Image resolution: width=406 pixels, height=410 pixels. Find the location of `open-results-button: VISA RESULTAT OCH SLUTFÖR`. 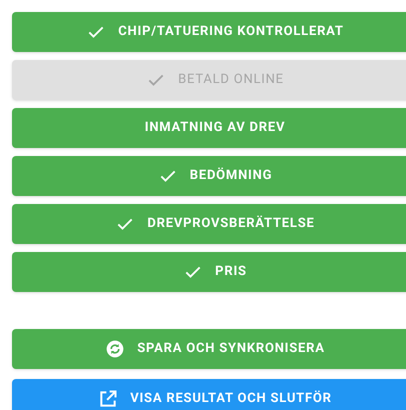

open-results-button: VISA RESULTAT OCH SLUTFÖR is located at coordinates (209, 394).